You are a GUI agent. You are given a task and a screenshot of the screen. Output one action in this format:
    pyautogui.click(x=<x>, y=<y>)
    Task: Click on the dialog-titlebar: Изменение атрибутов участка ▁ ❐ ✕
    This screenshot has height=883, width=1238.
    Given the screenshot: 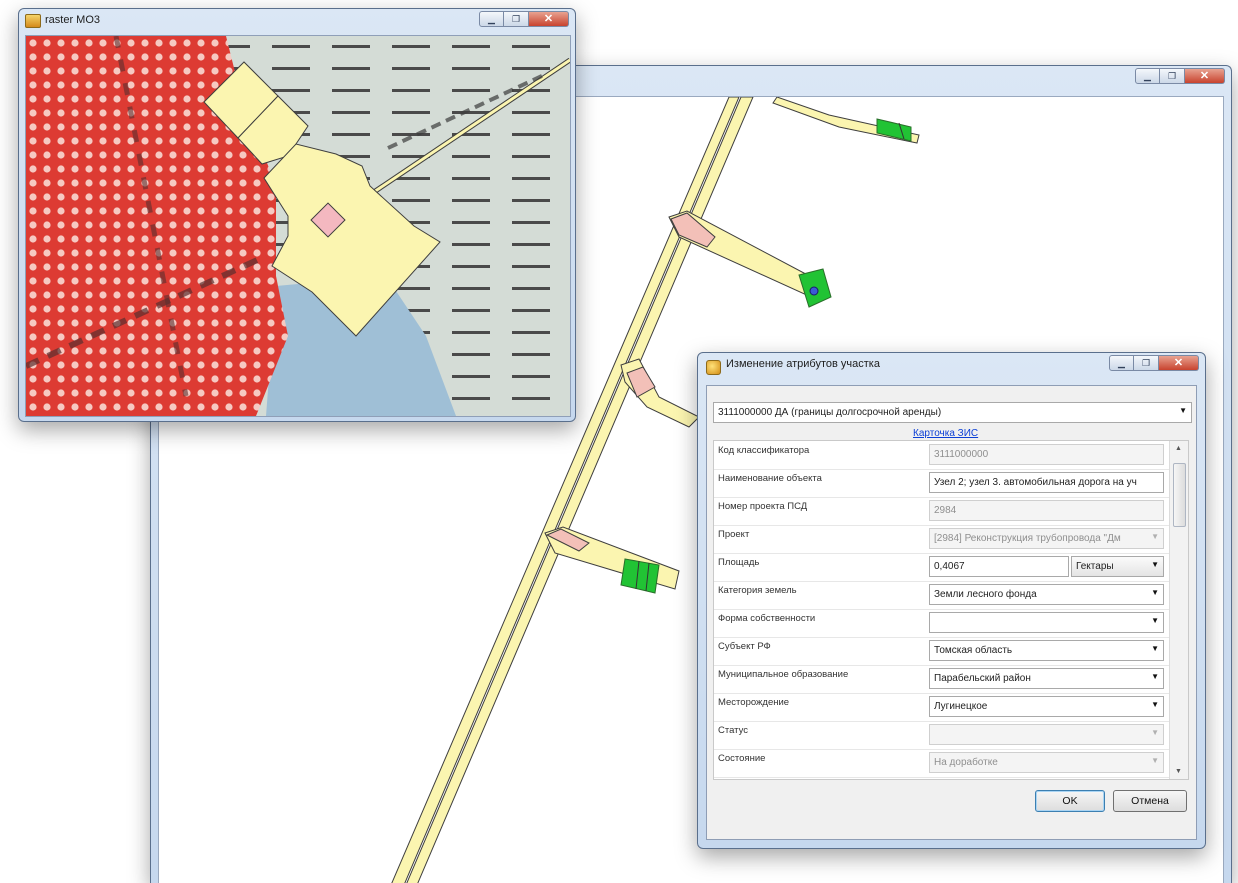 What is the action you would take?
    pyautogui.click(x=951, y=365)
    